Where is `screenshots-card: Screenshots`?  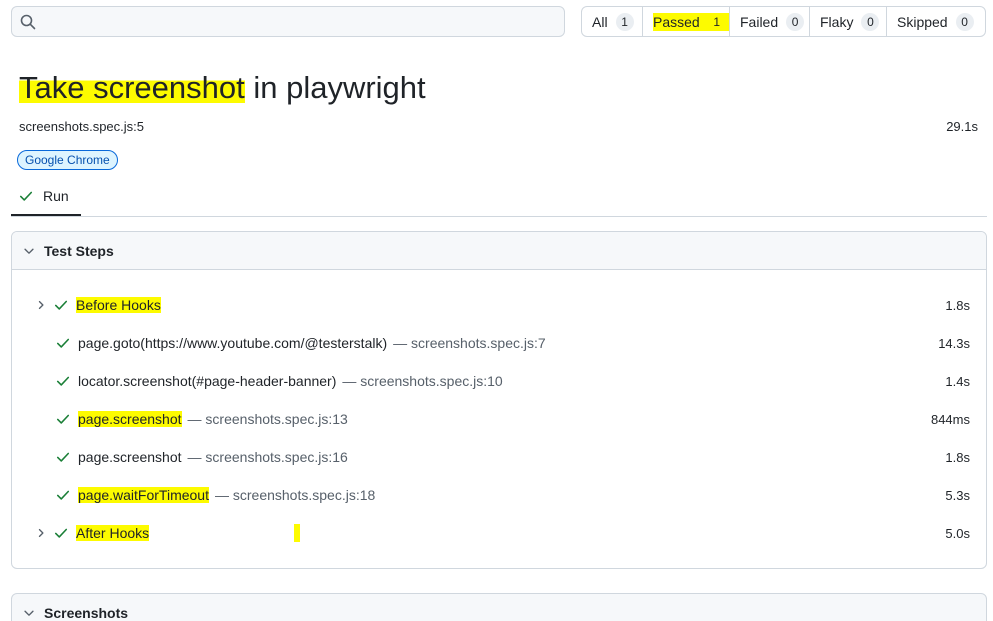
screenshots-card: Screenshots is located at coordinates (499, 607).